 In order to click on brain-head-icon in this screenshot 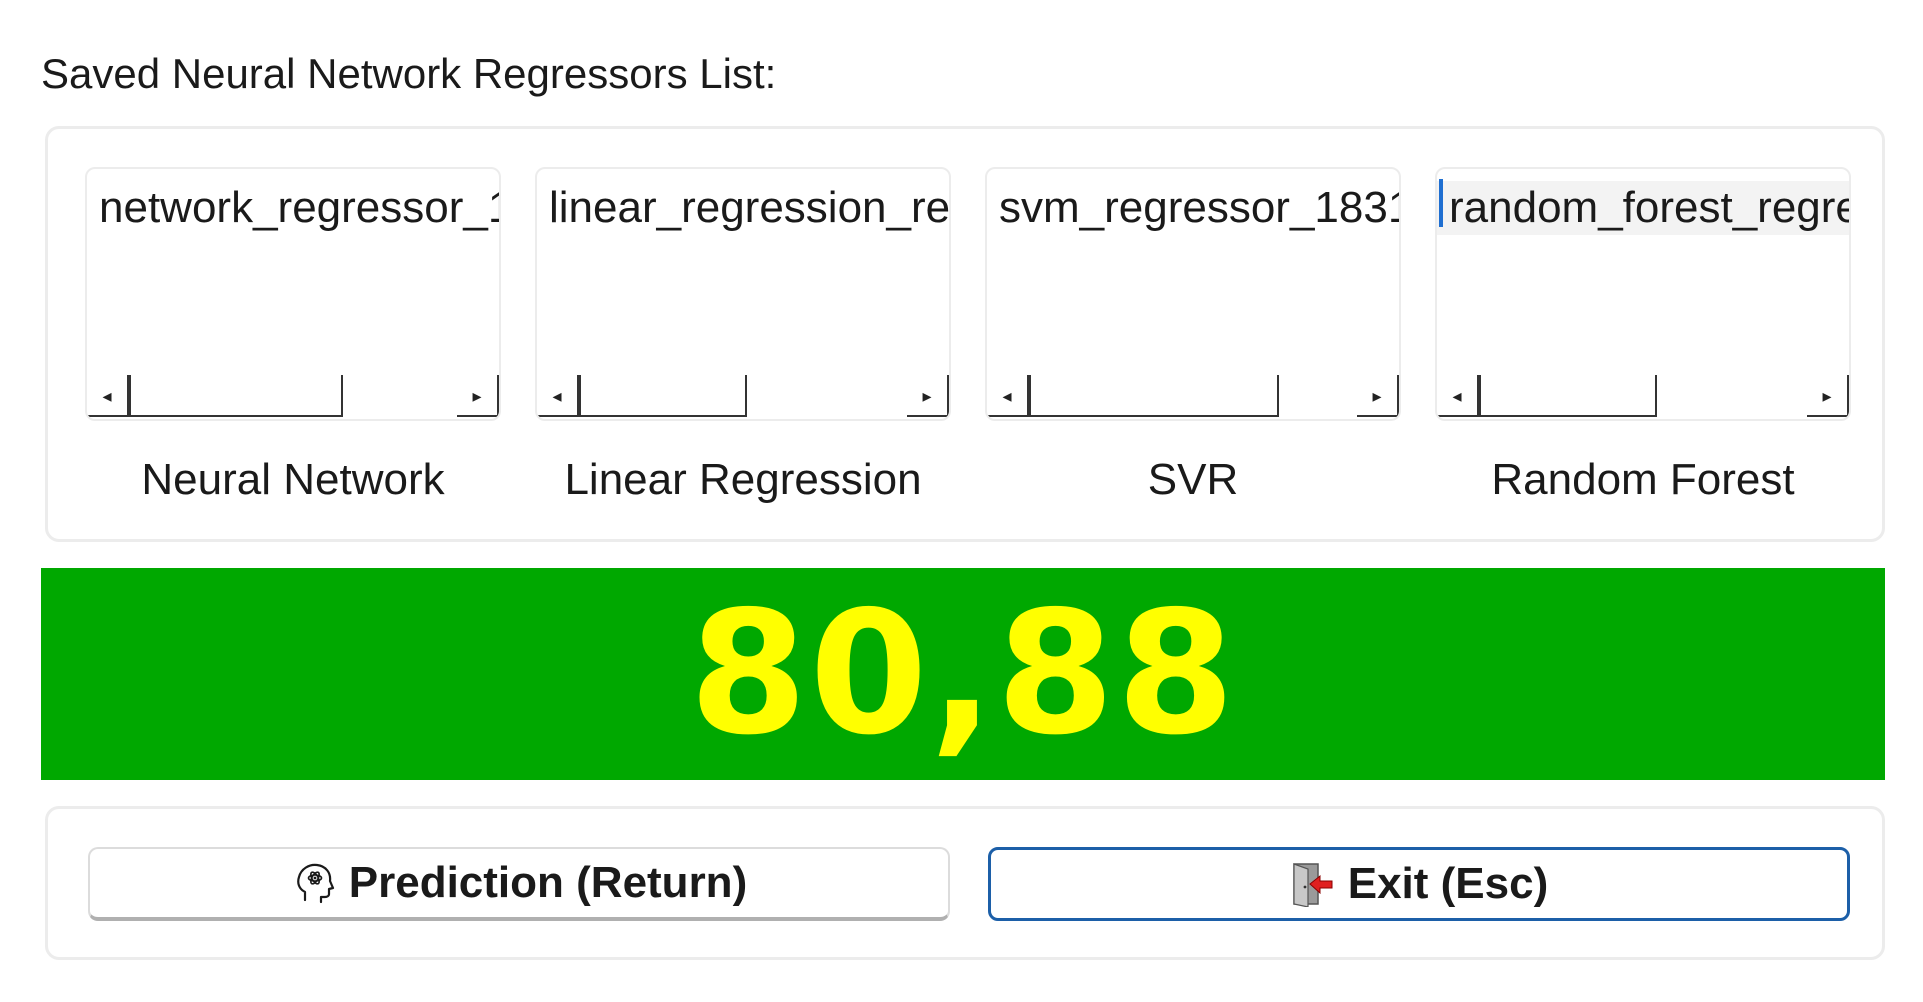, I will do `click(314, 883)`.